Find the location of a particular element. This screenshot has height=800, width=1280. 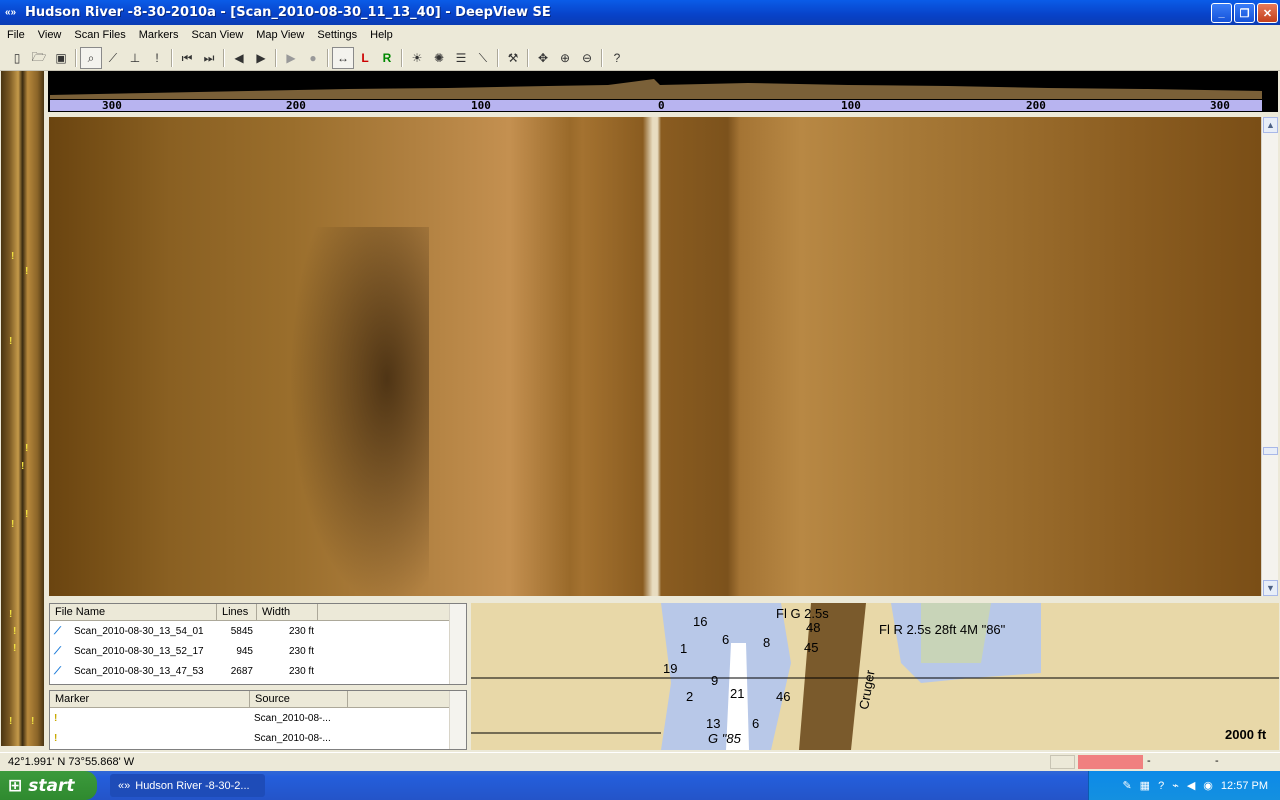

close-button: ✕ is located at coordinates (1267, 13).